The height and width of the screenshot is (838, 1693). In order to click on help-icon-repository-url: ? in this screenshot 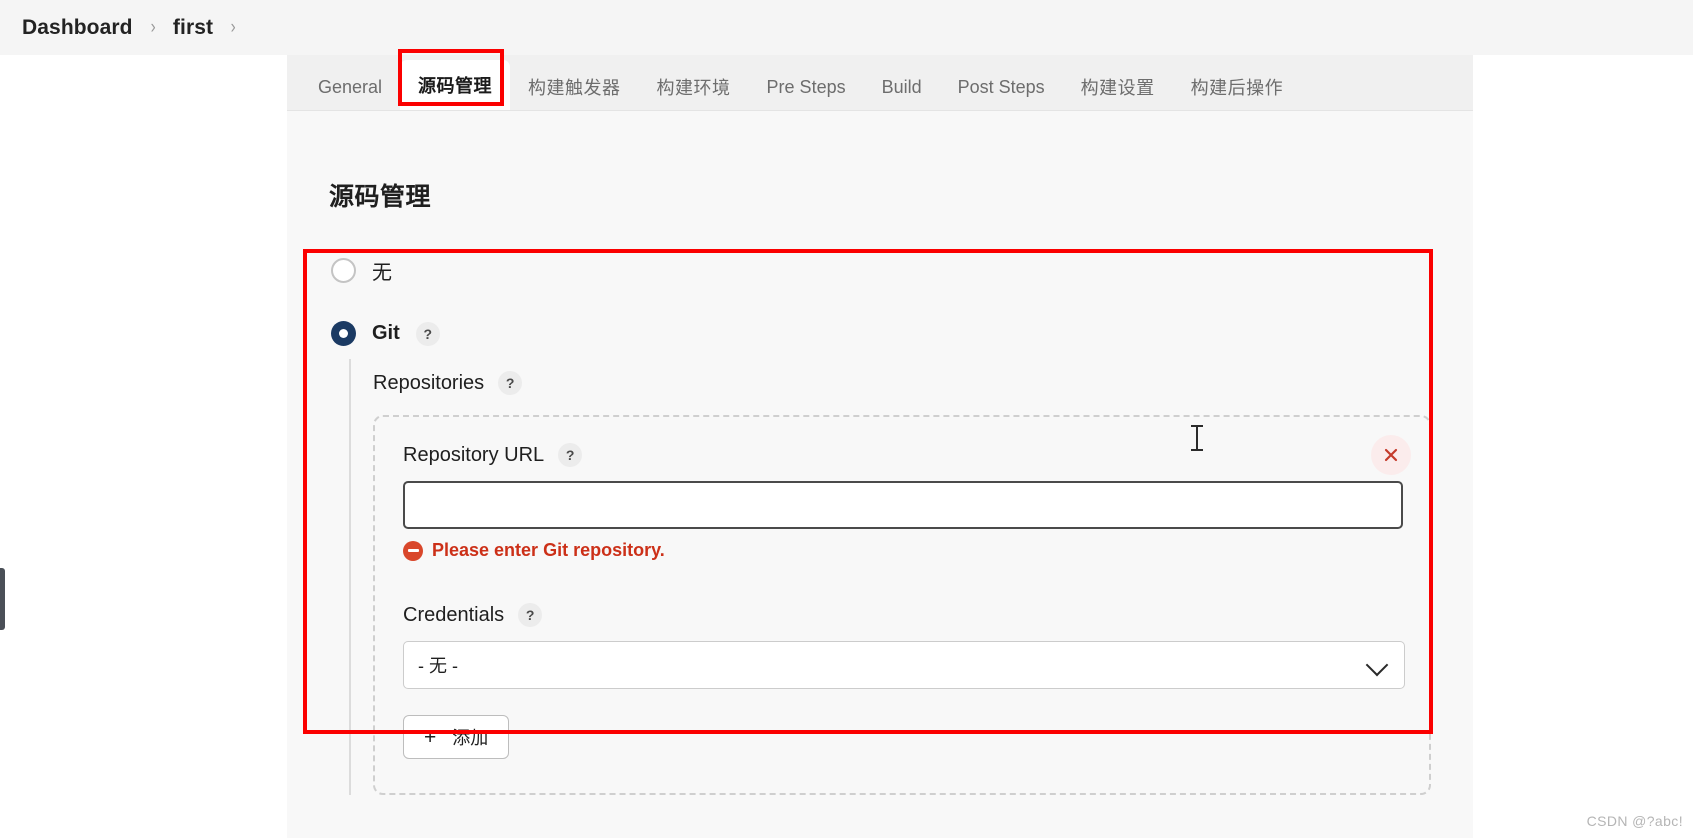, I will do `click(570, 455)`.